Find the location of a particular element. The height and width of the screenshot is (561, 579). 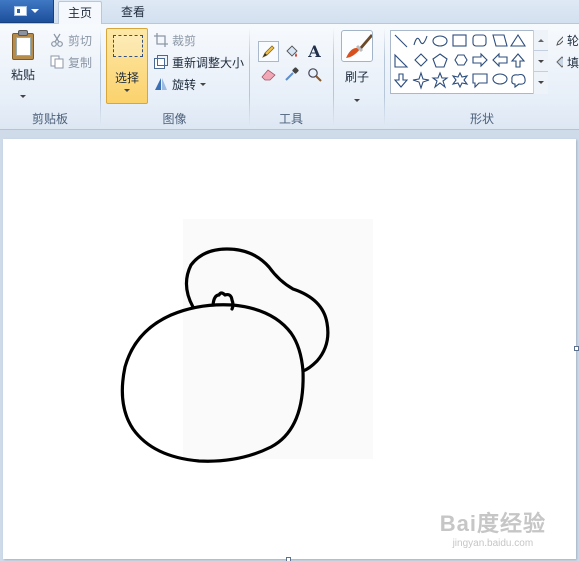

scroll-up-button is located at coordinates (541, 40).